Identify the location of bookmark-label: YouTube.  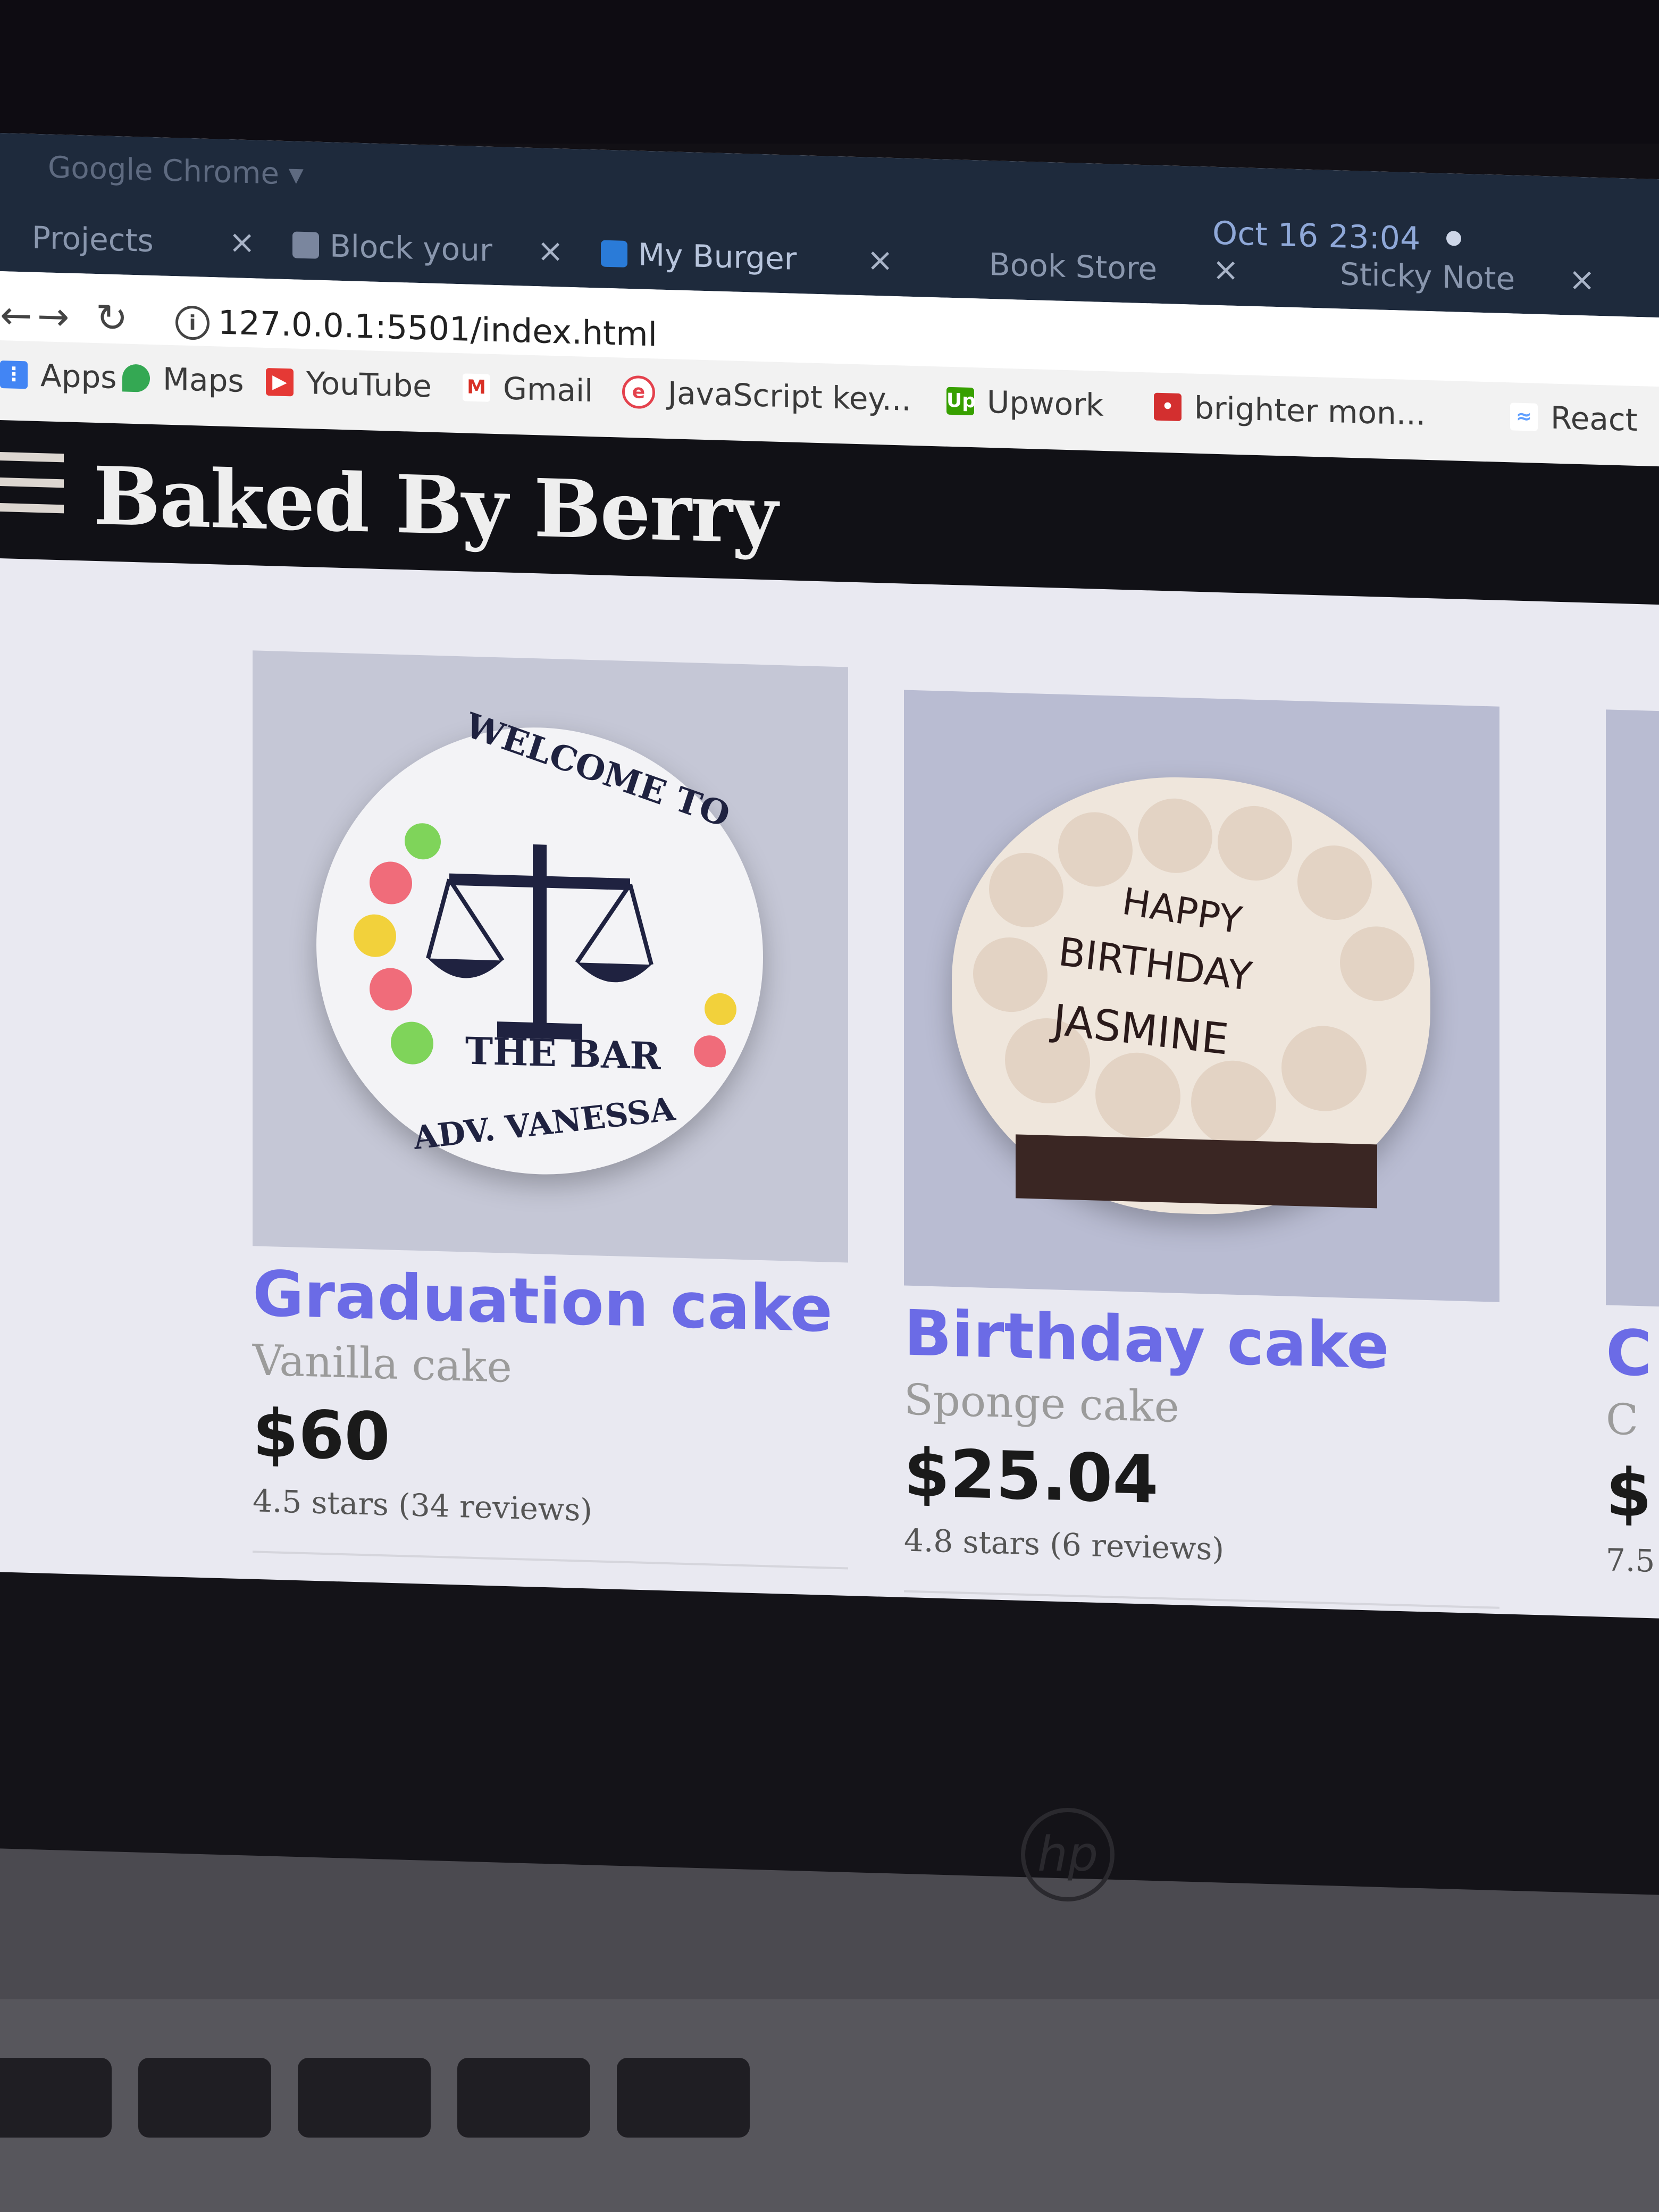
(369, 385).